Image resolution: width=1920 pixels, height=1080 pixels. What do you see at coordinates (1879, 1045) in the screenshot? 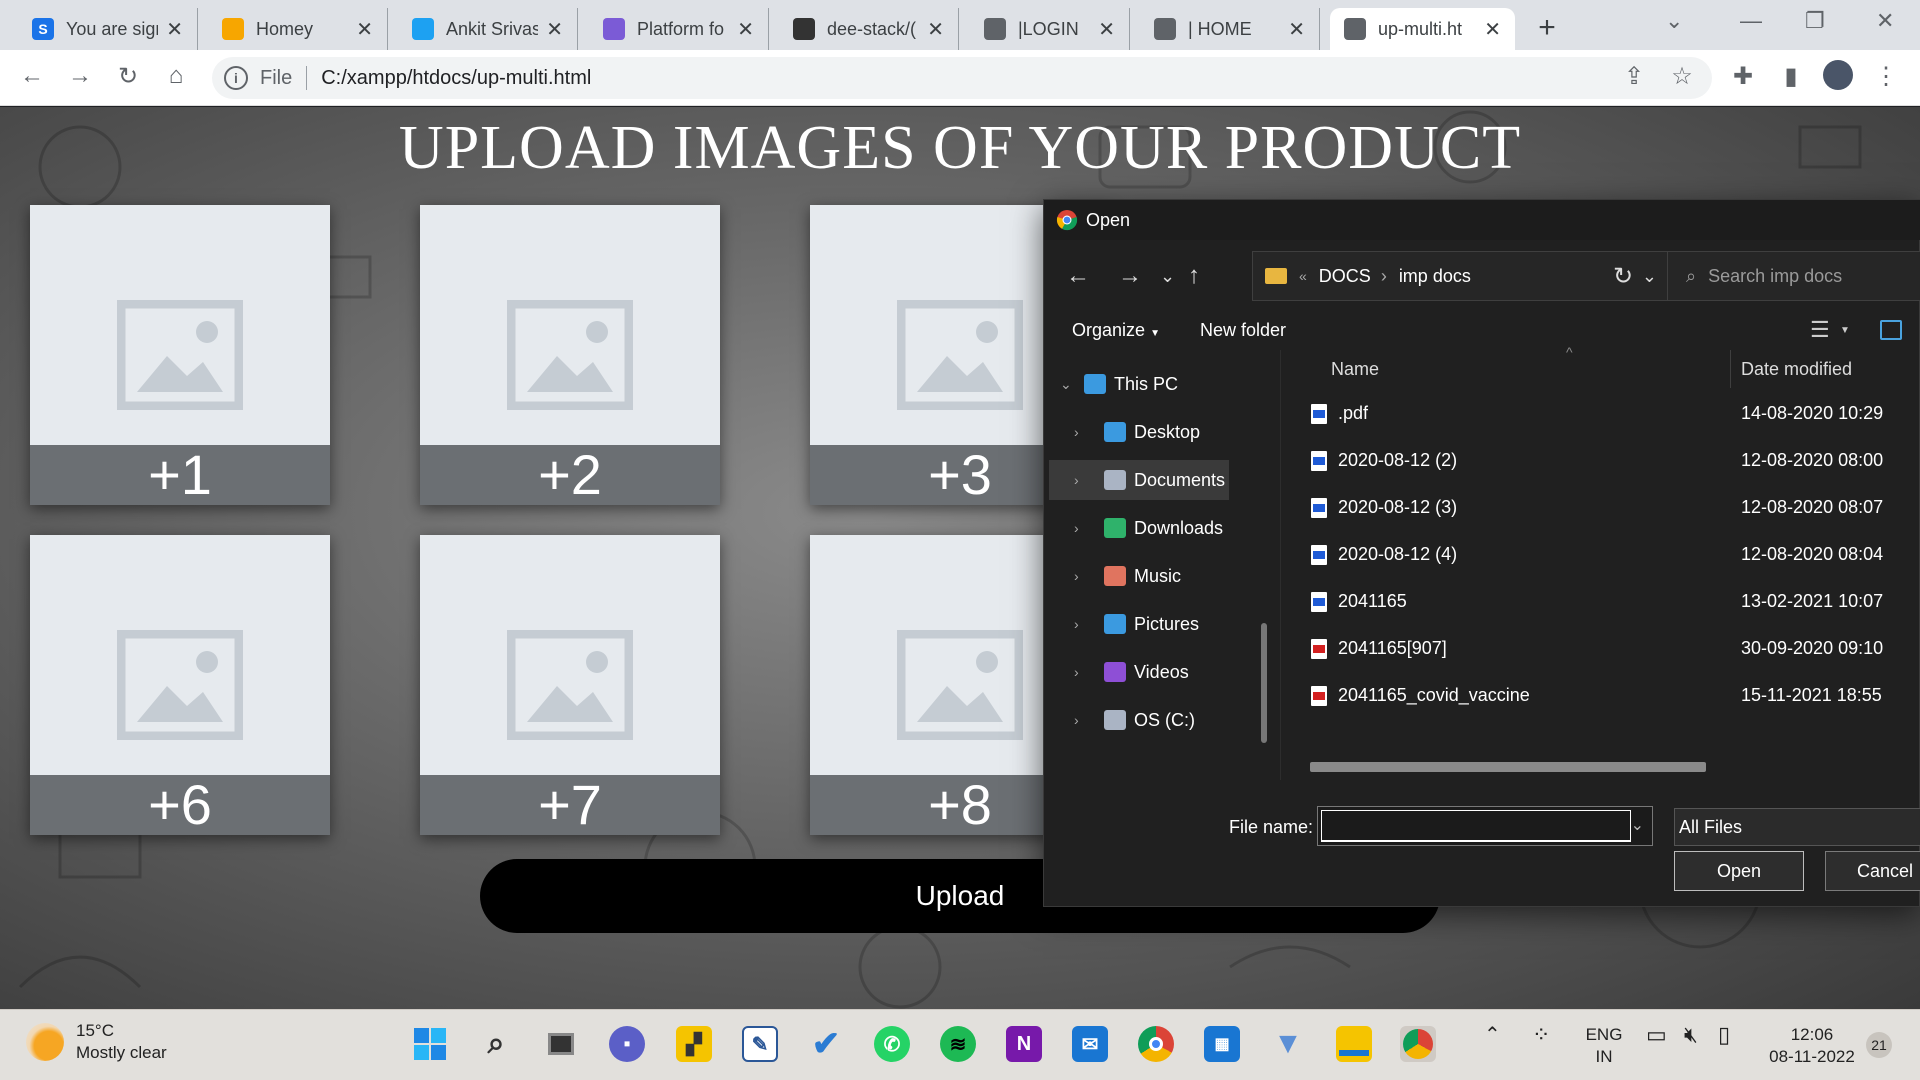
I see `notification-badge: 21` at bounding box center [1879, 1045].